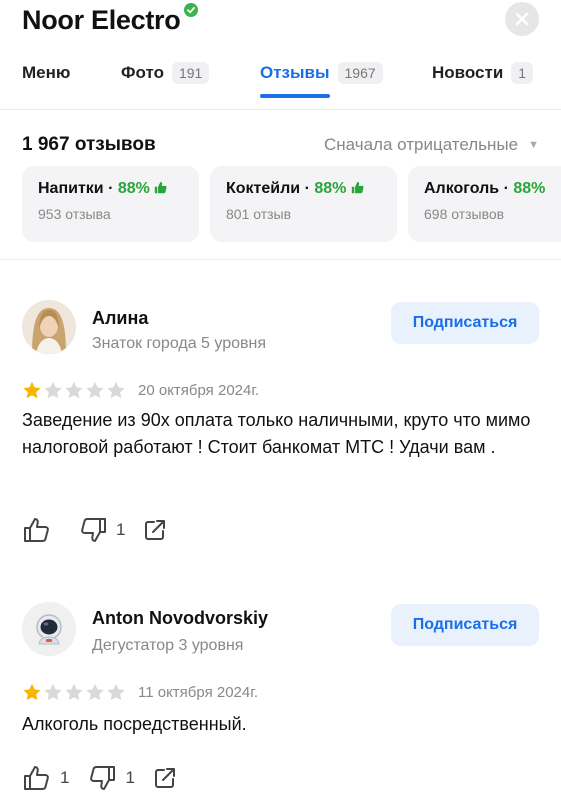 The width and height of the screenshot is (561, 800). I want to click on tab-label: Новости, so click(468, 72).